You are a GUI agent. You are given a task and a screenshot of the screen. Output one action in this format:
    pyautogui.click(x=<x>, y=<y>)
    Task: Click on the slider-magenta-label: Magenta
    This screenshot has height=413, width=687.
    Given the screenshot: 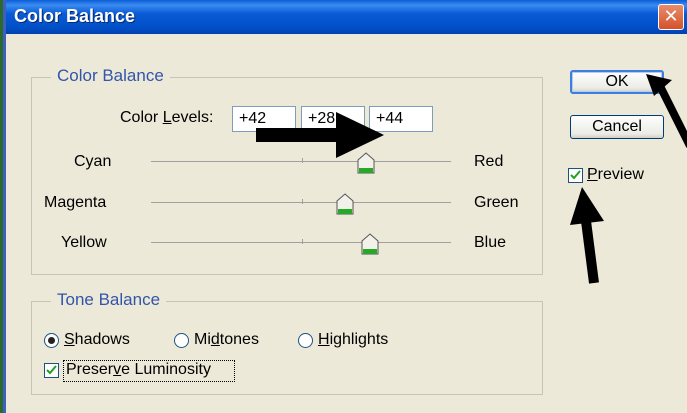 What is the action you would take?
    pyautogui.click(x=75, y=202)
    